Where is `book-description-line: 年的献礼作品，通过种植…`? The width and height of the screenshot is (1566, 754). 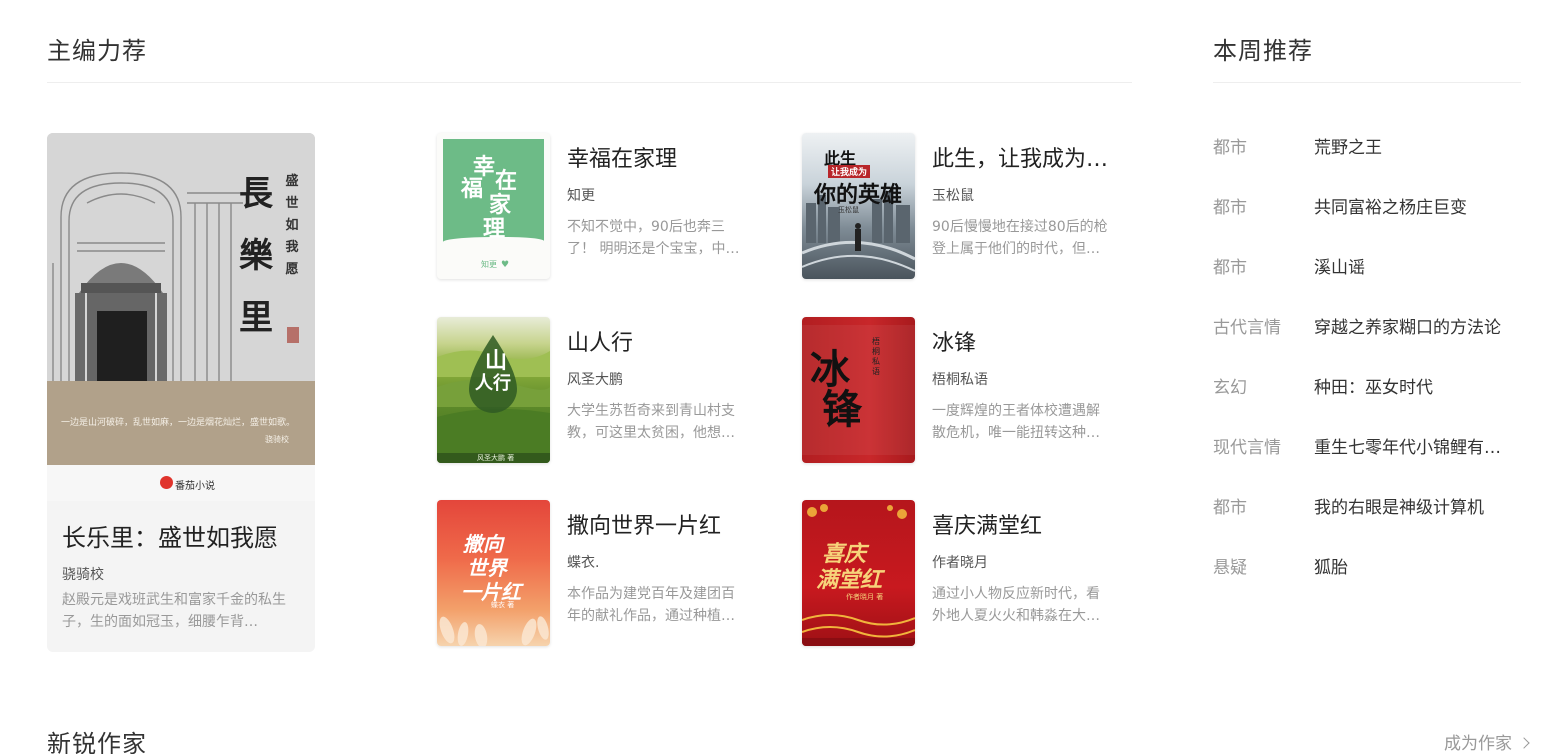
book-description-line: 年的献礼作品，通过种植… is located at coordinates (651, 616).